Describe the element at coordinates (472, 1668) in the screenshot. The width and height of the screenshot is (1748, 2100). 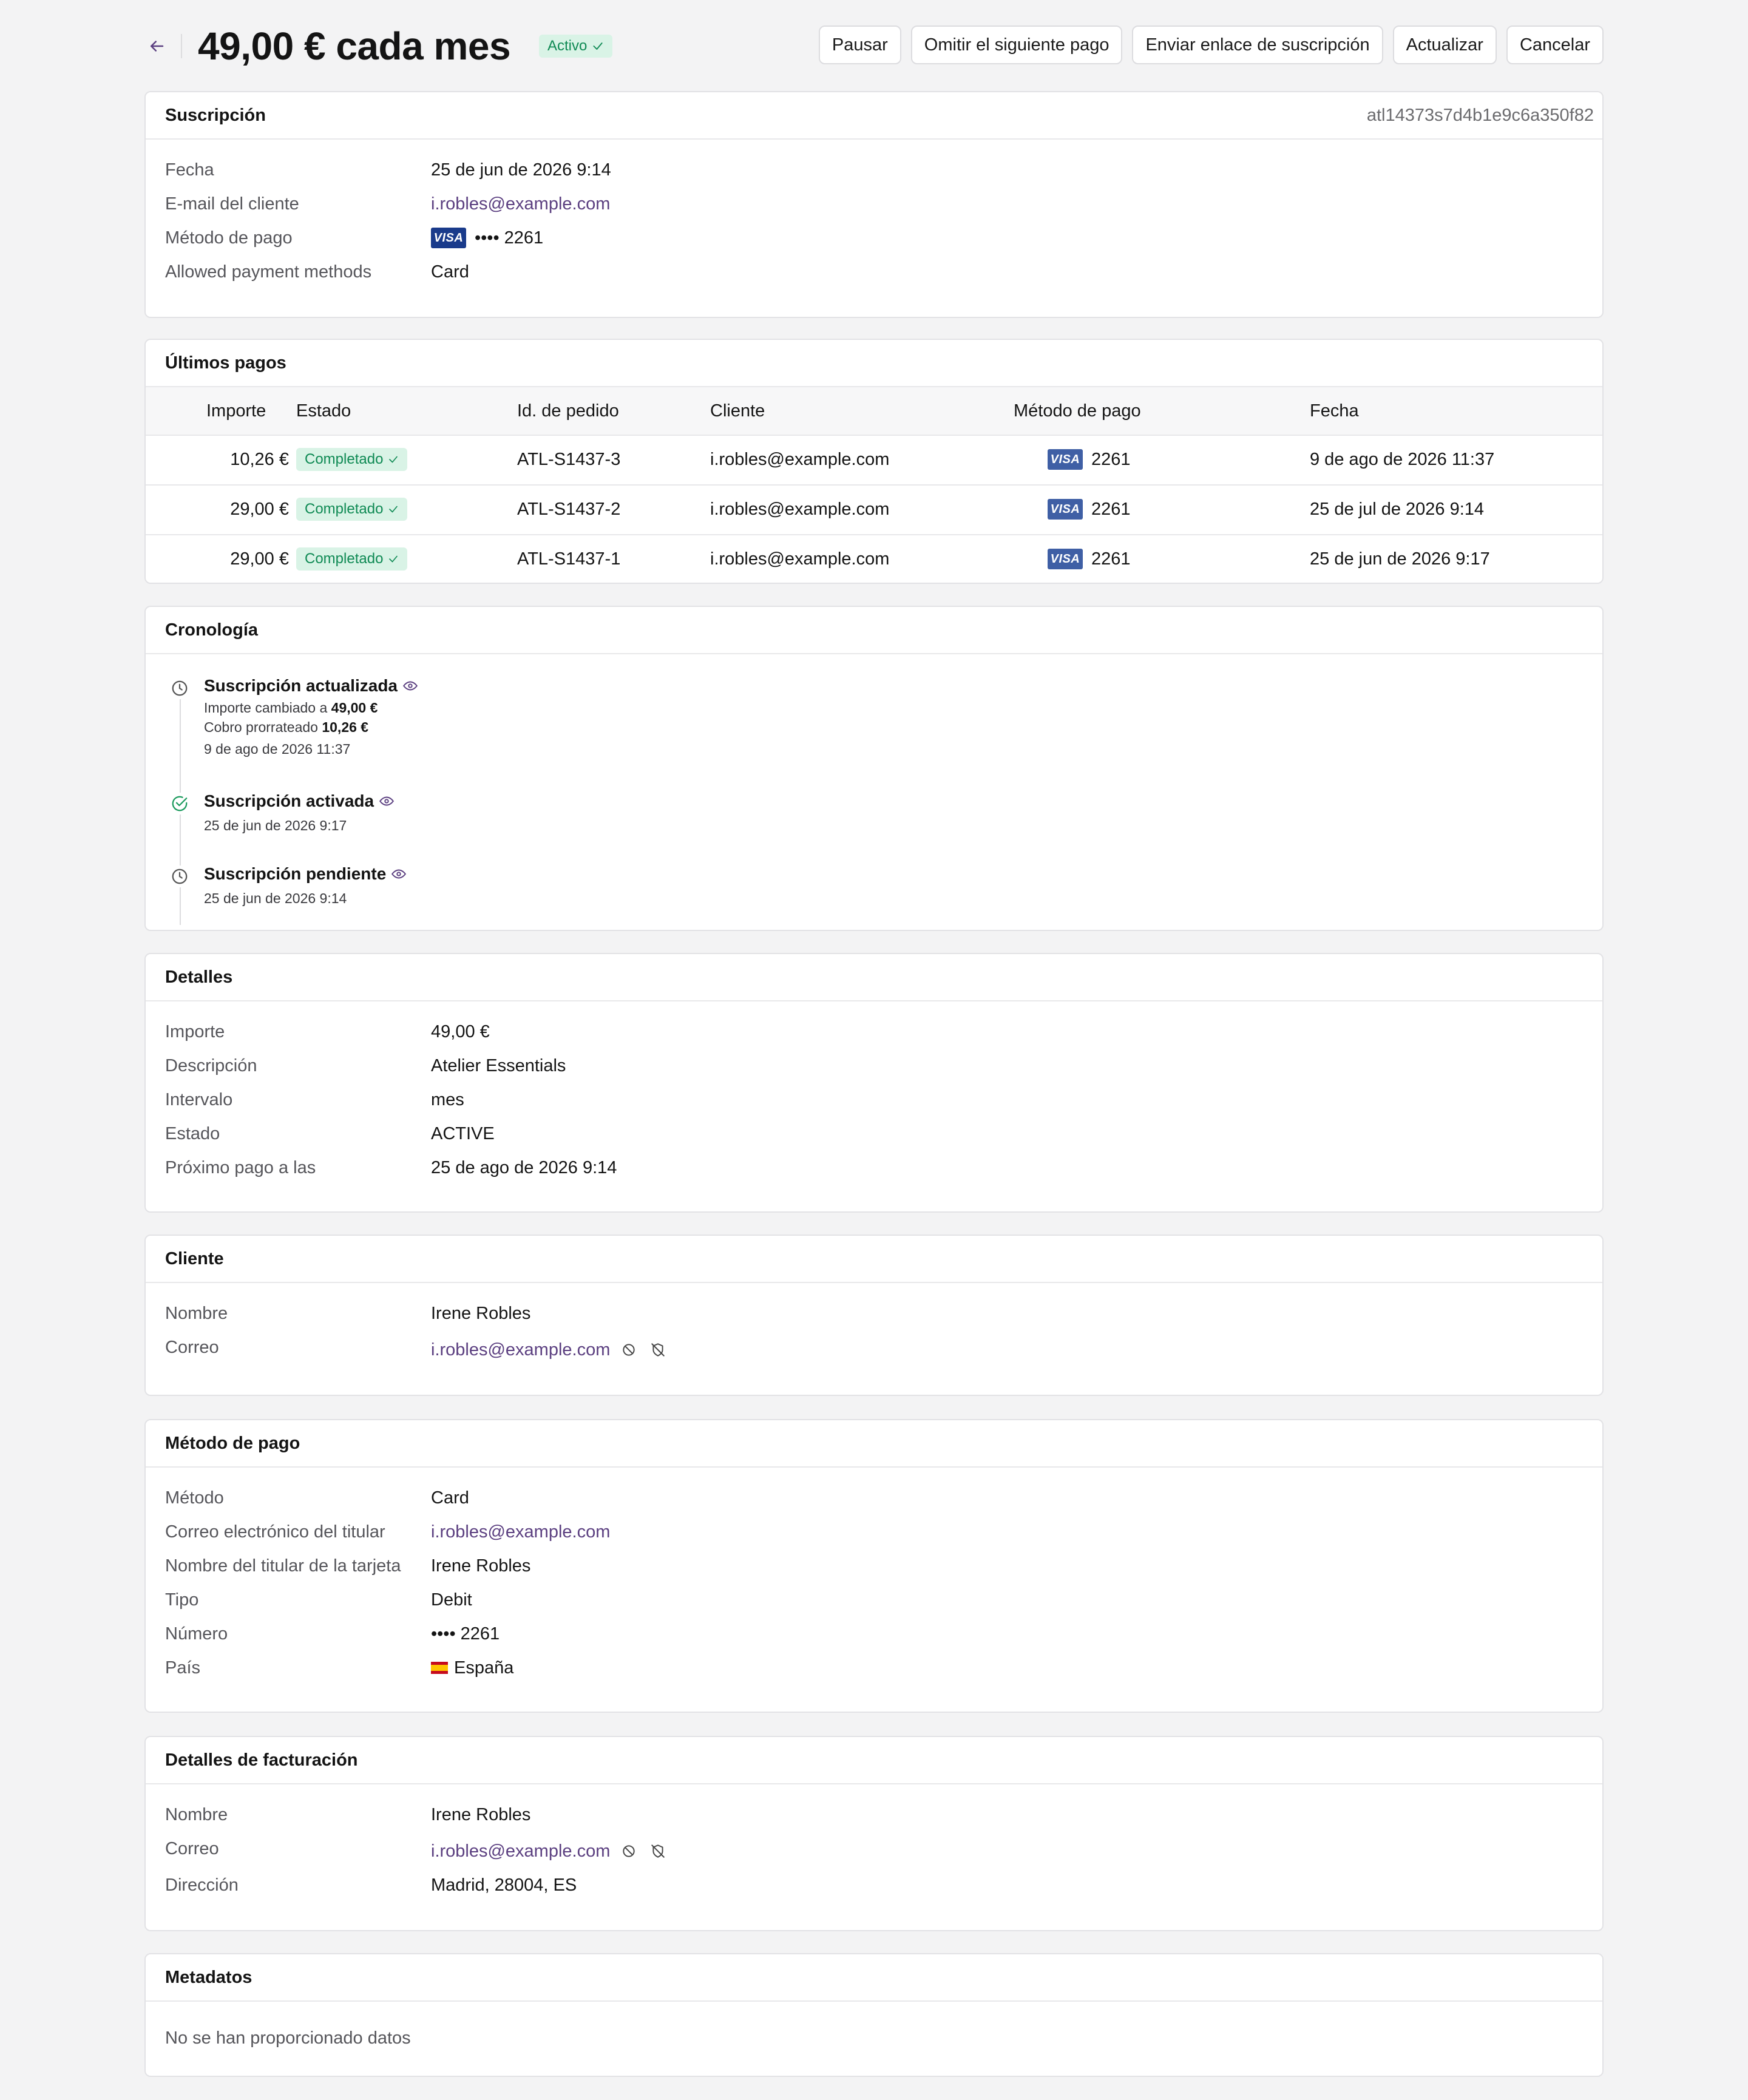
I see `kv-value: España` at that location.